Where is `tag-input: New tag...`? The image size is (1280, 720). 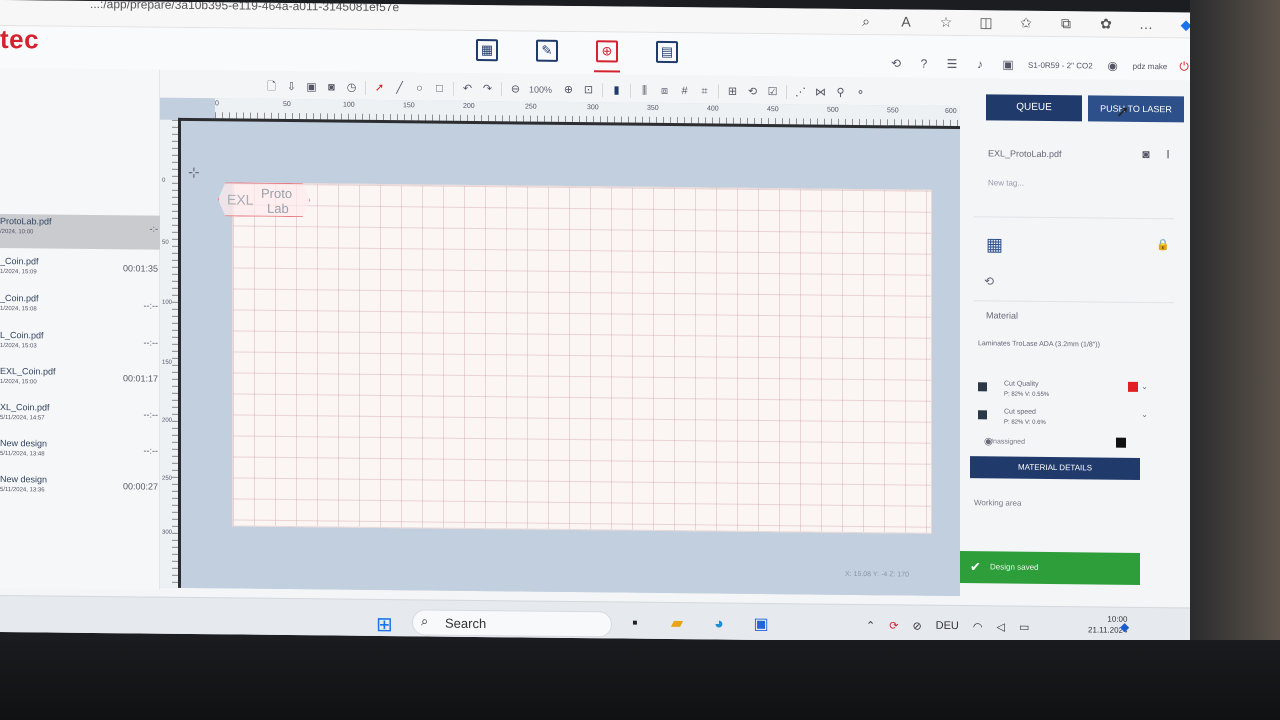
tag-input: New tag... is located at coordinates (1006, 182).